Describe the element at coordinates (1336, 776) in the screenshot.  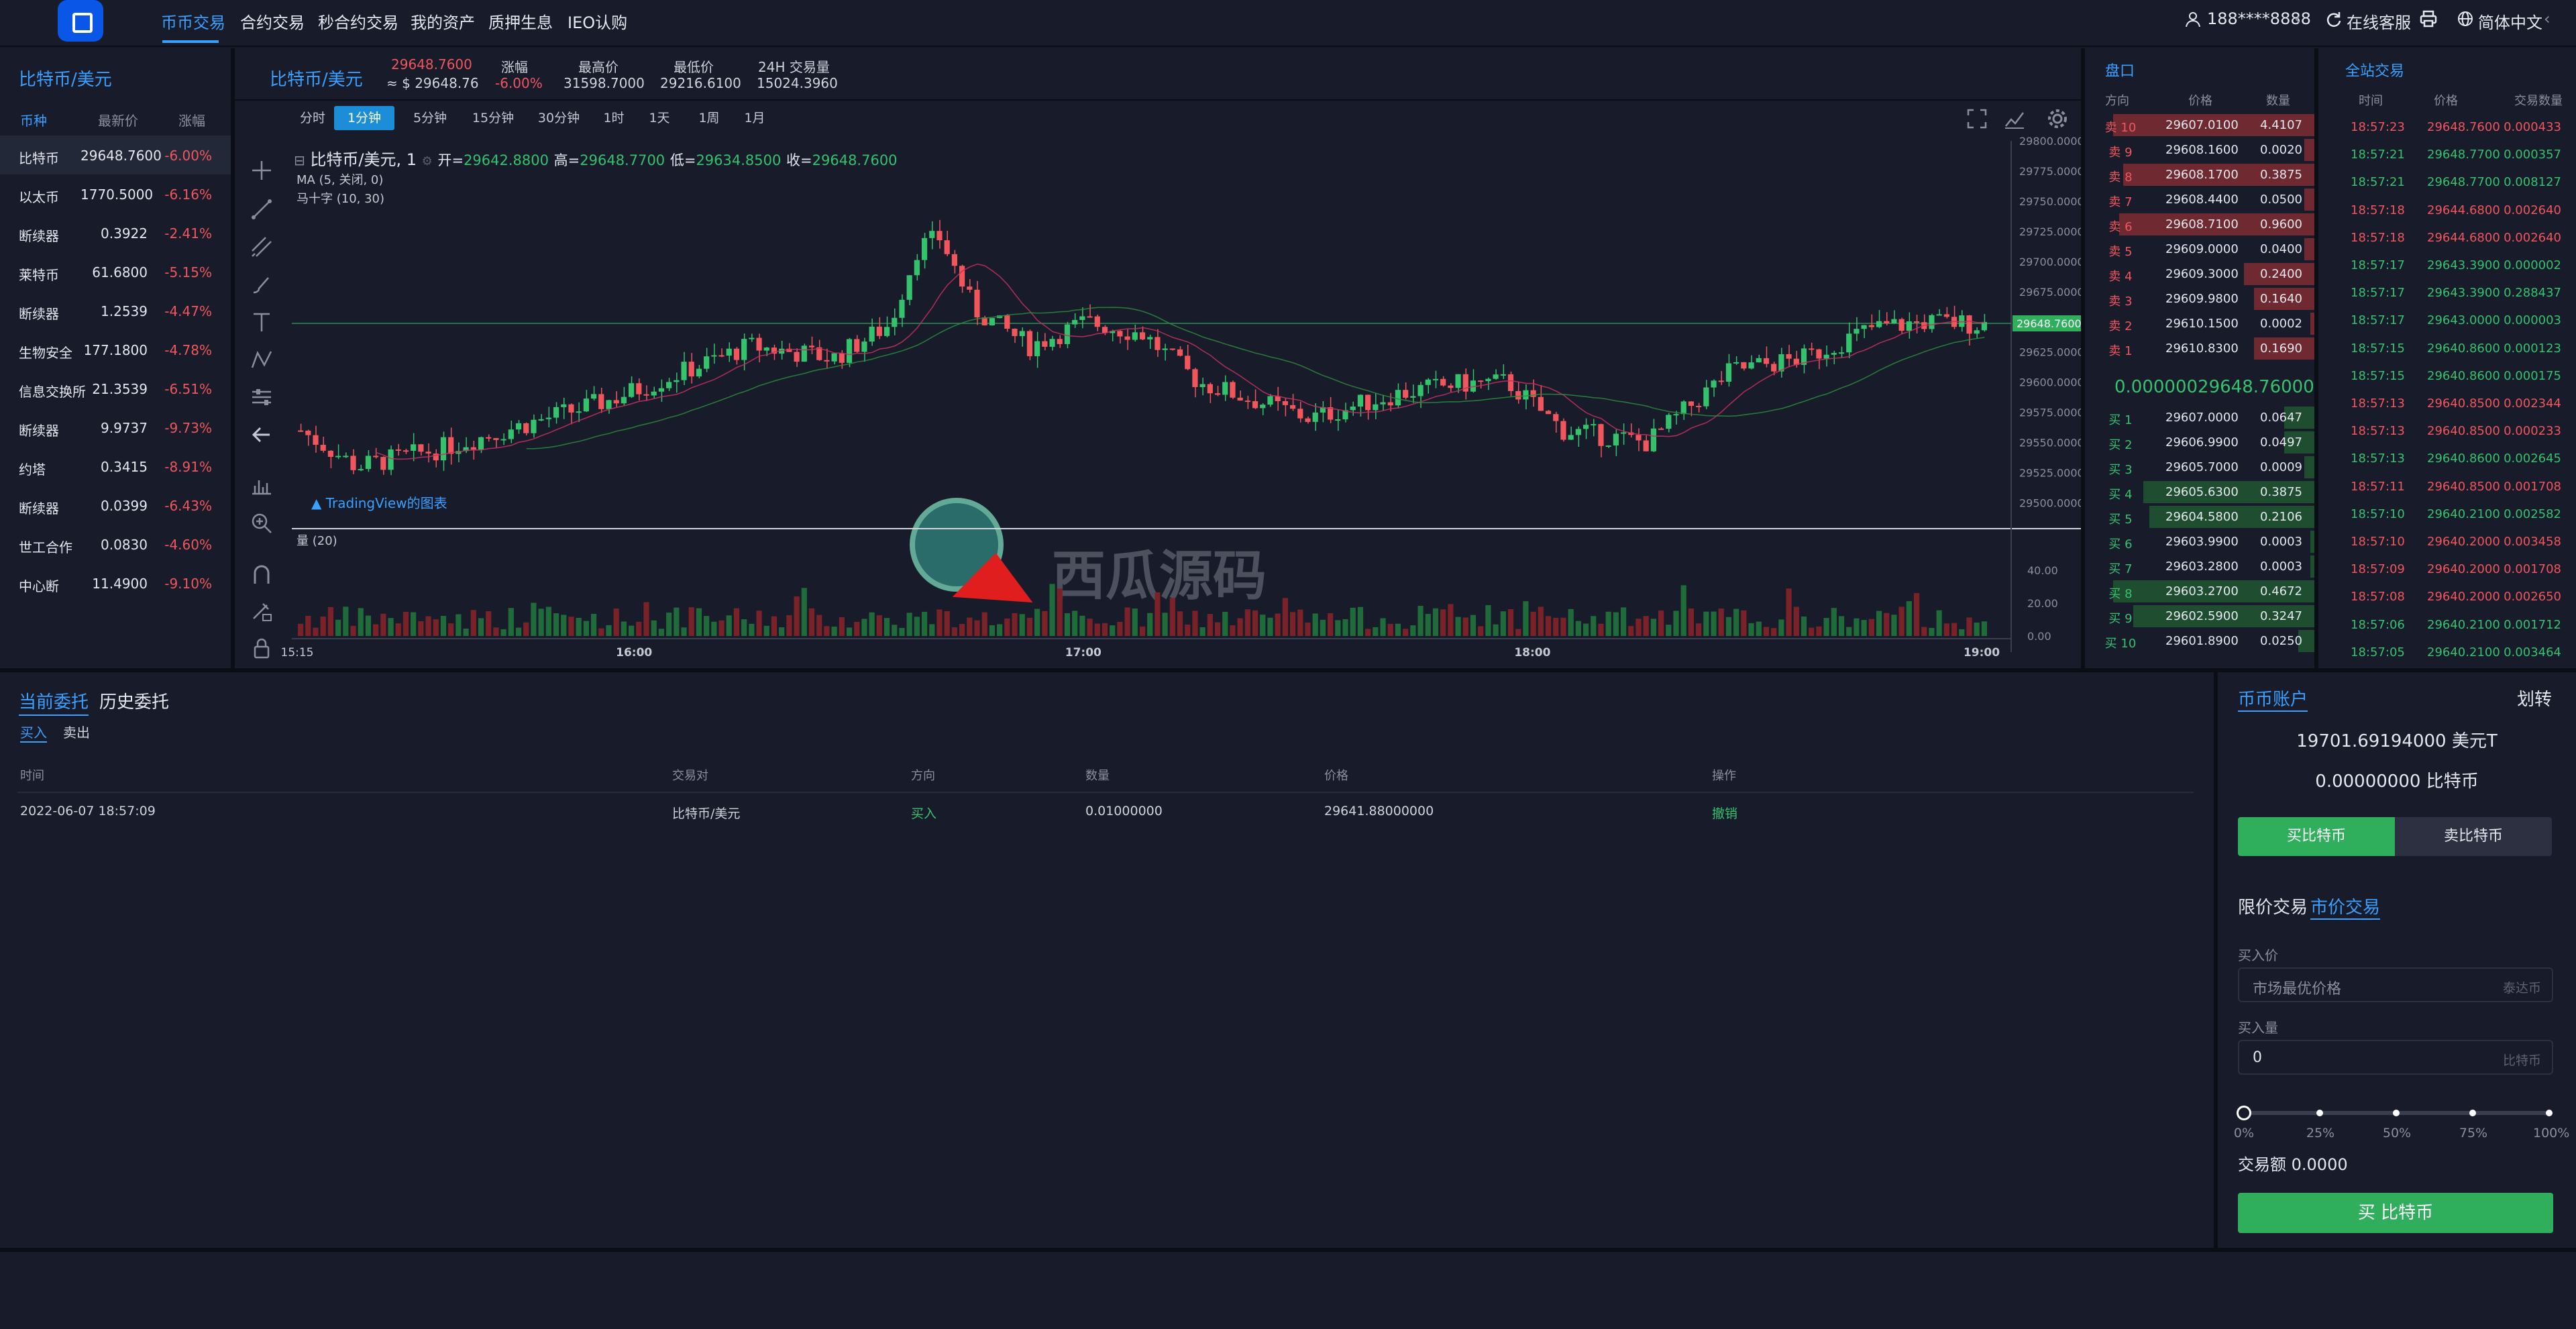
I see `orders-header-price: 价格` at that location.